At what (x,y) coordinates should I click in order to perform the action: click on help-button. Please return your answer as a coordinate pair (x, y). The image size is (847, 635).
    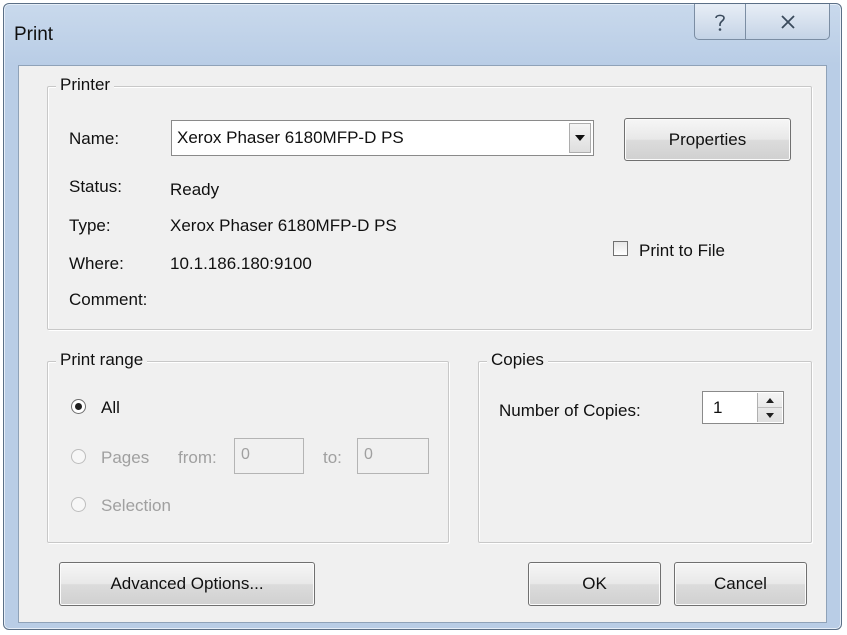
    Looking at the image, I should click on (720, 22).